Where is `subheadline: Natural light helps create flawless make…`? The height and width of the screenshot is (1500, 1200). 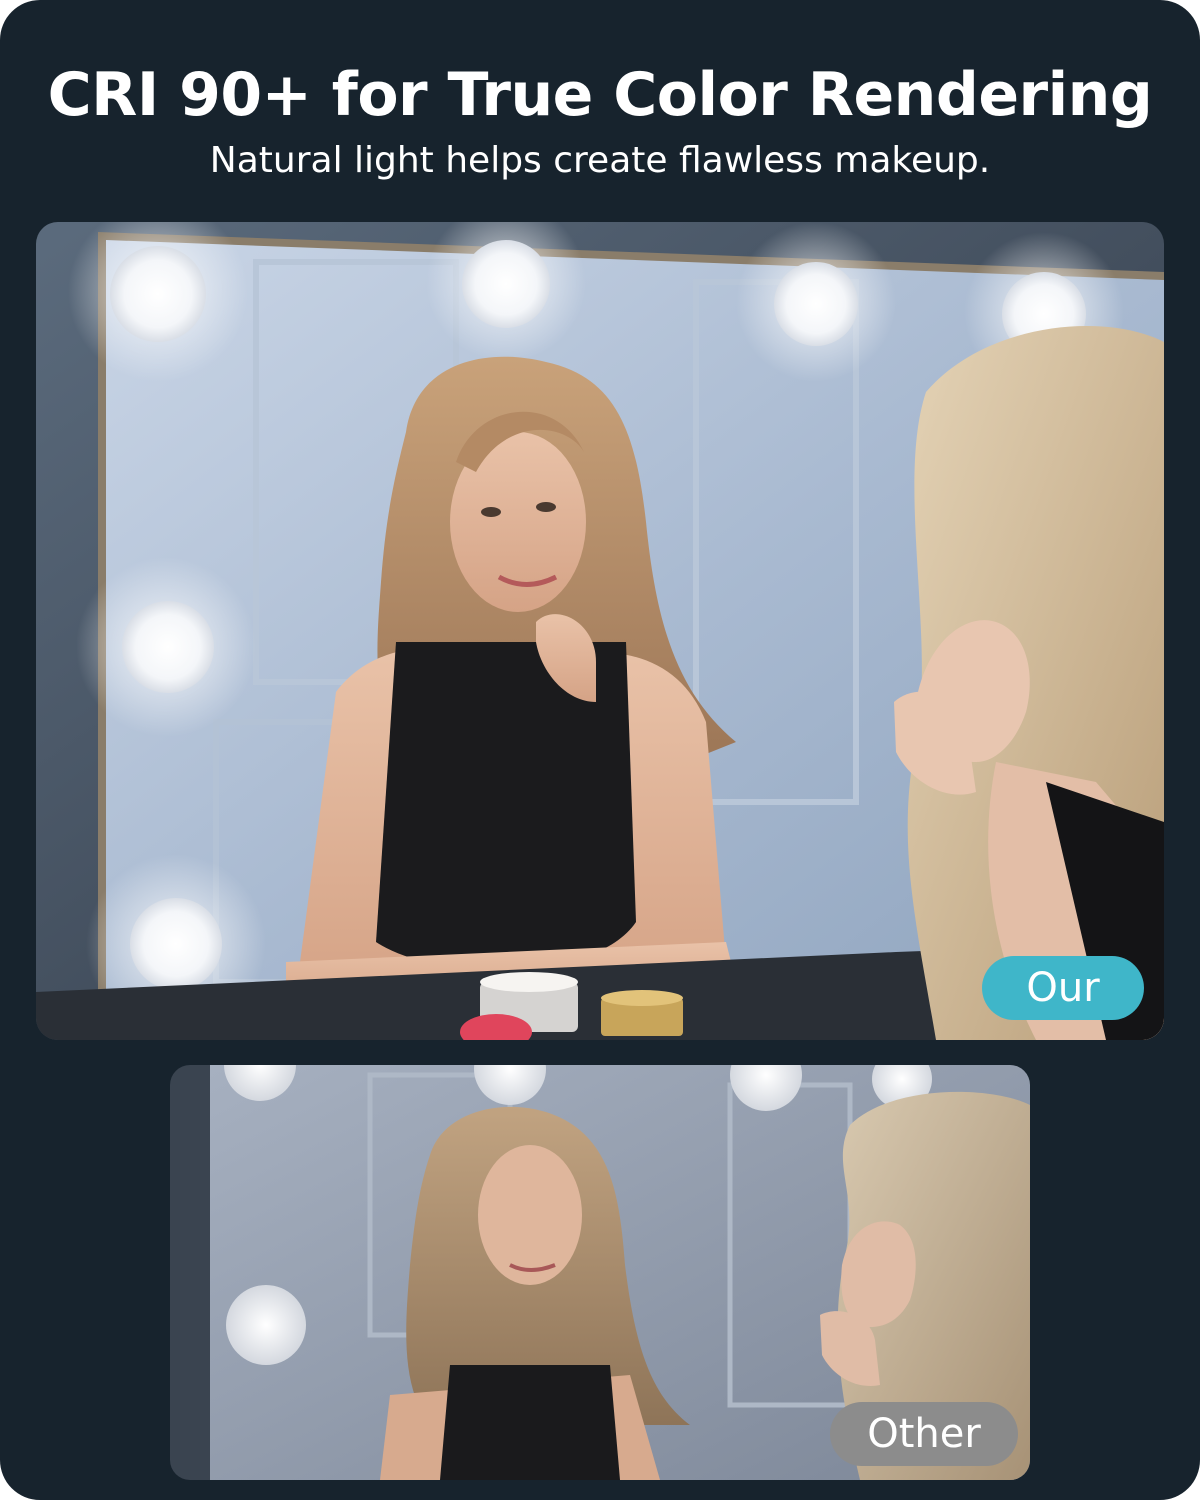
subheadline: Natural light helps create flawless make… is located at coordinates (600, 160).